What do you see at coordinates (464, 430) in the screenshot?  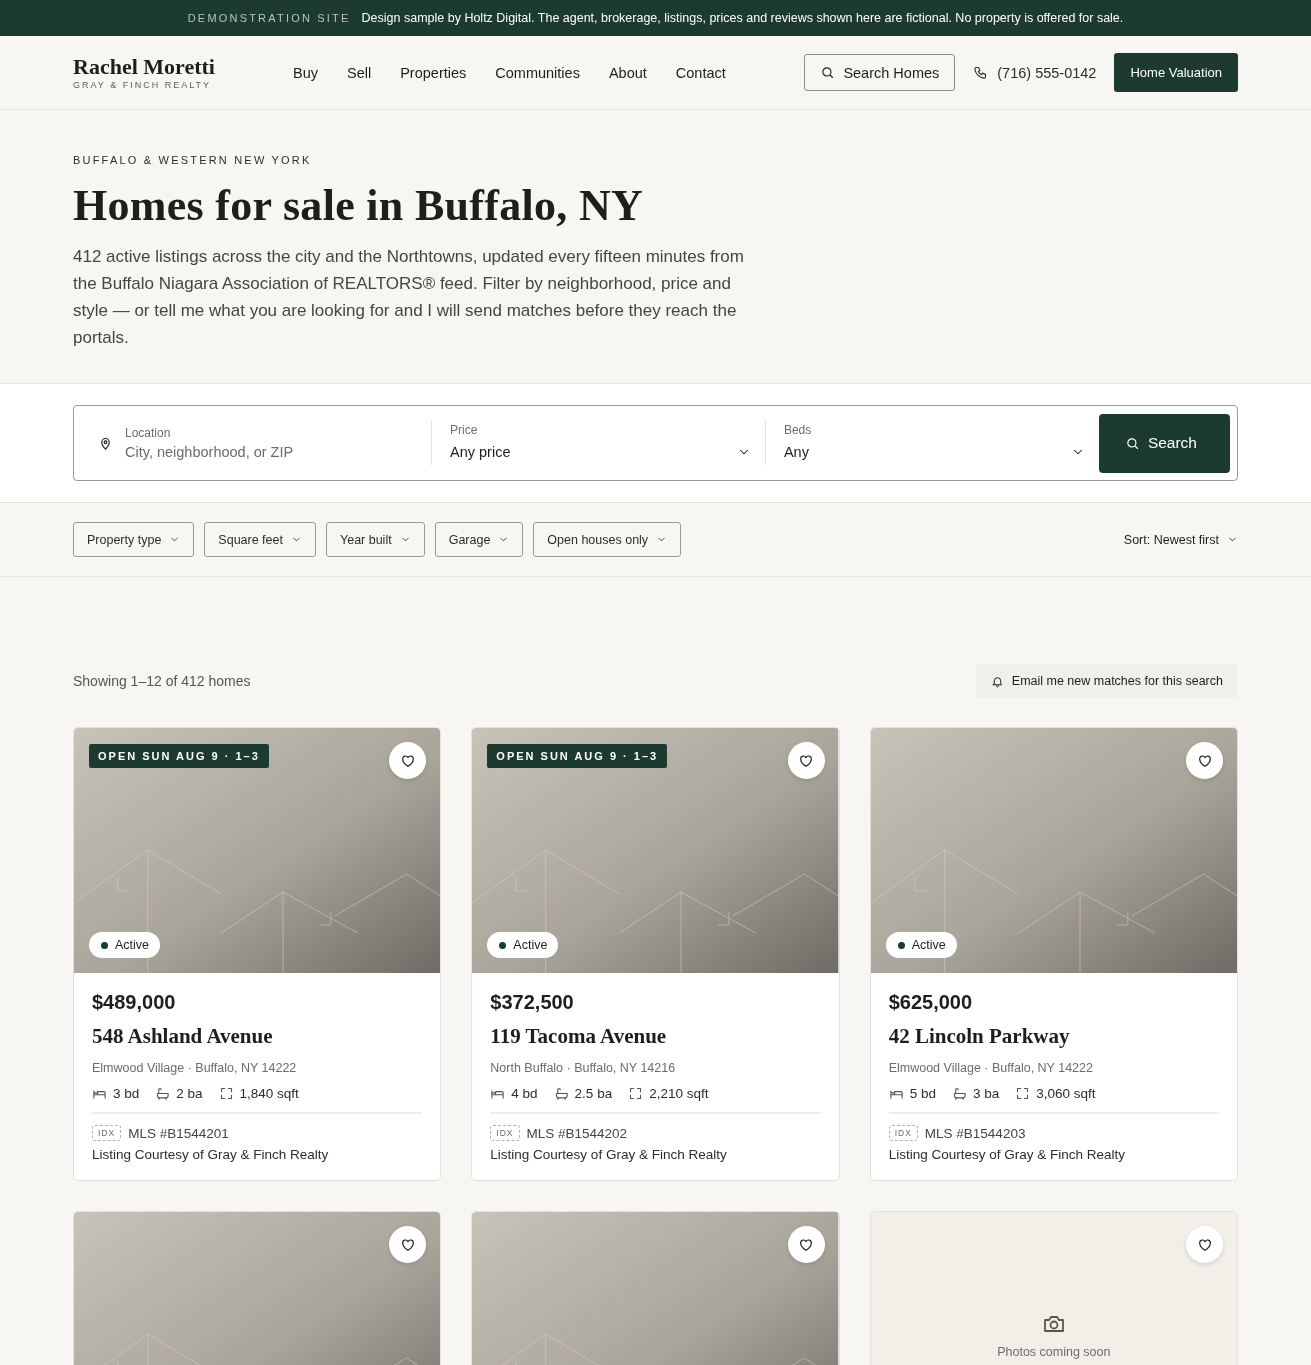 I see `field-label: Price` at bounding box center [464, 430].